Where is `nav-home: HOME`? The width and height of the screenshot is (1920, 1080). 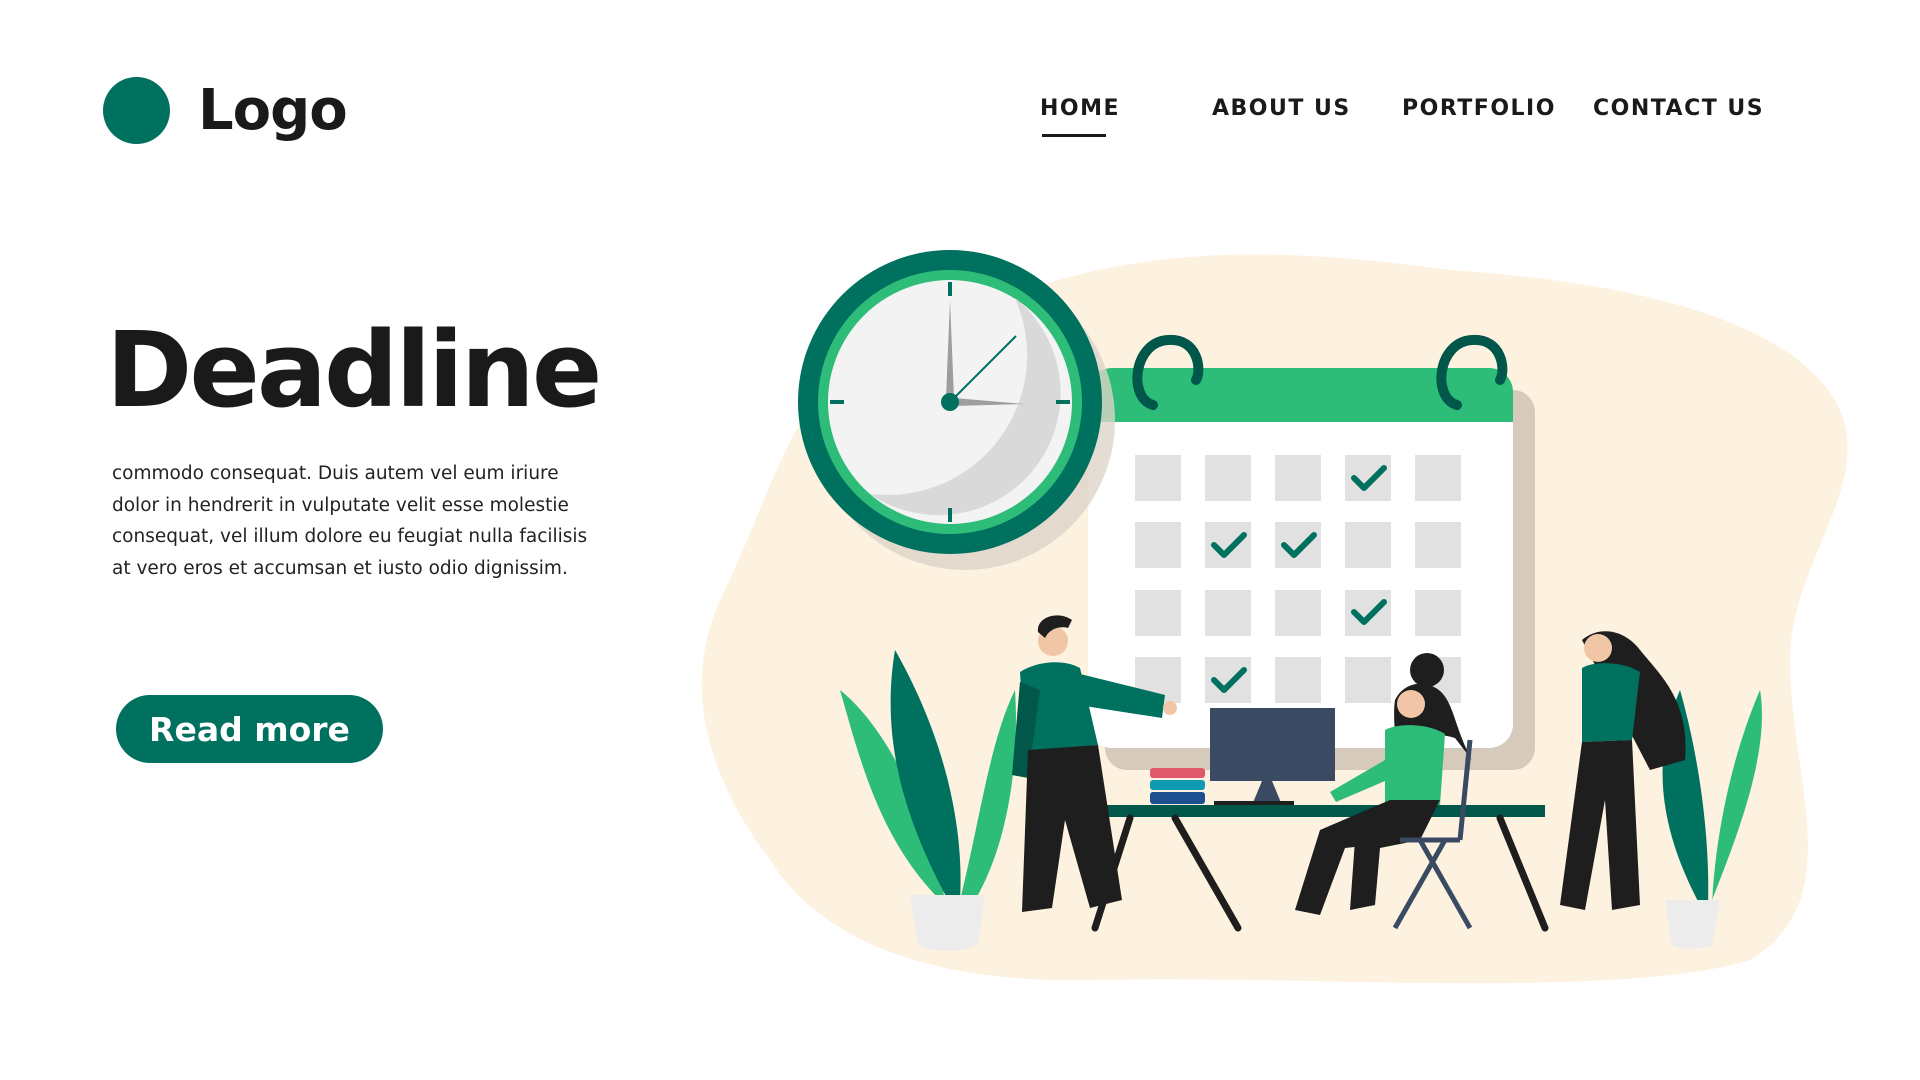
nav-home: HOME is located at coordinates (1080, 108).